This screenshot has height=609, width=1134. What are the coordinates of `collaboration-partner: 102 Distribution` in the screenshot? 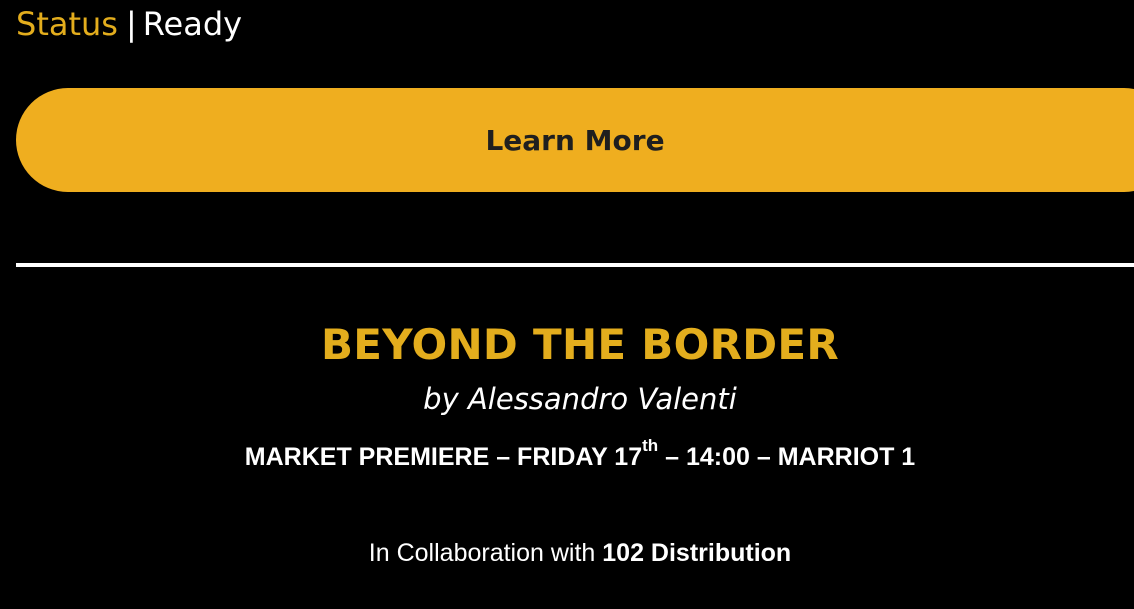 It's located at (697, 553).